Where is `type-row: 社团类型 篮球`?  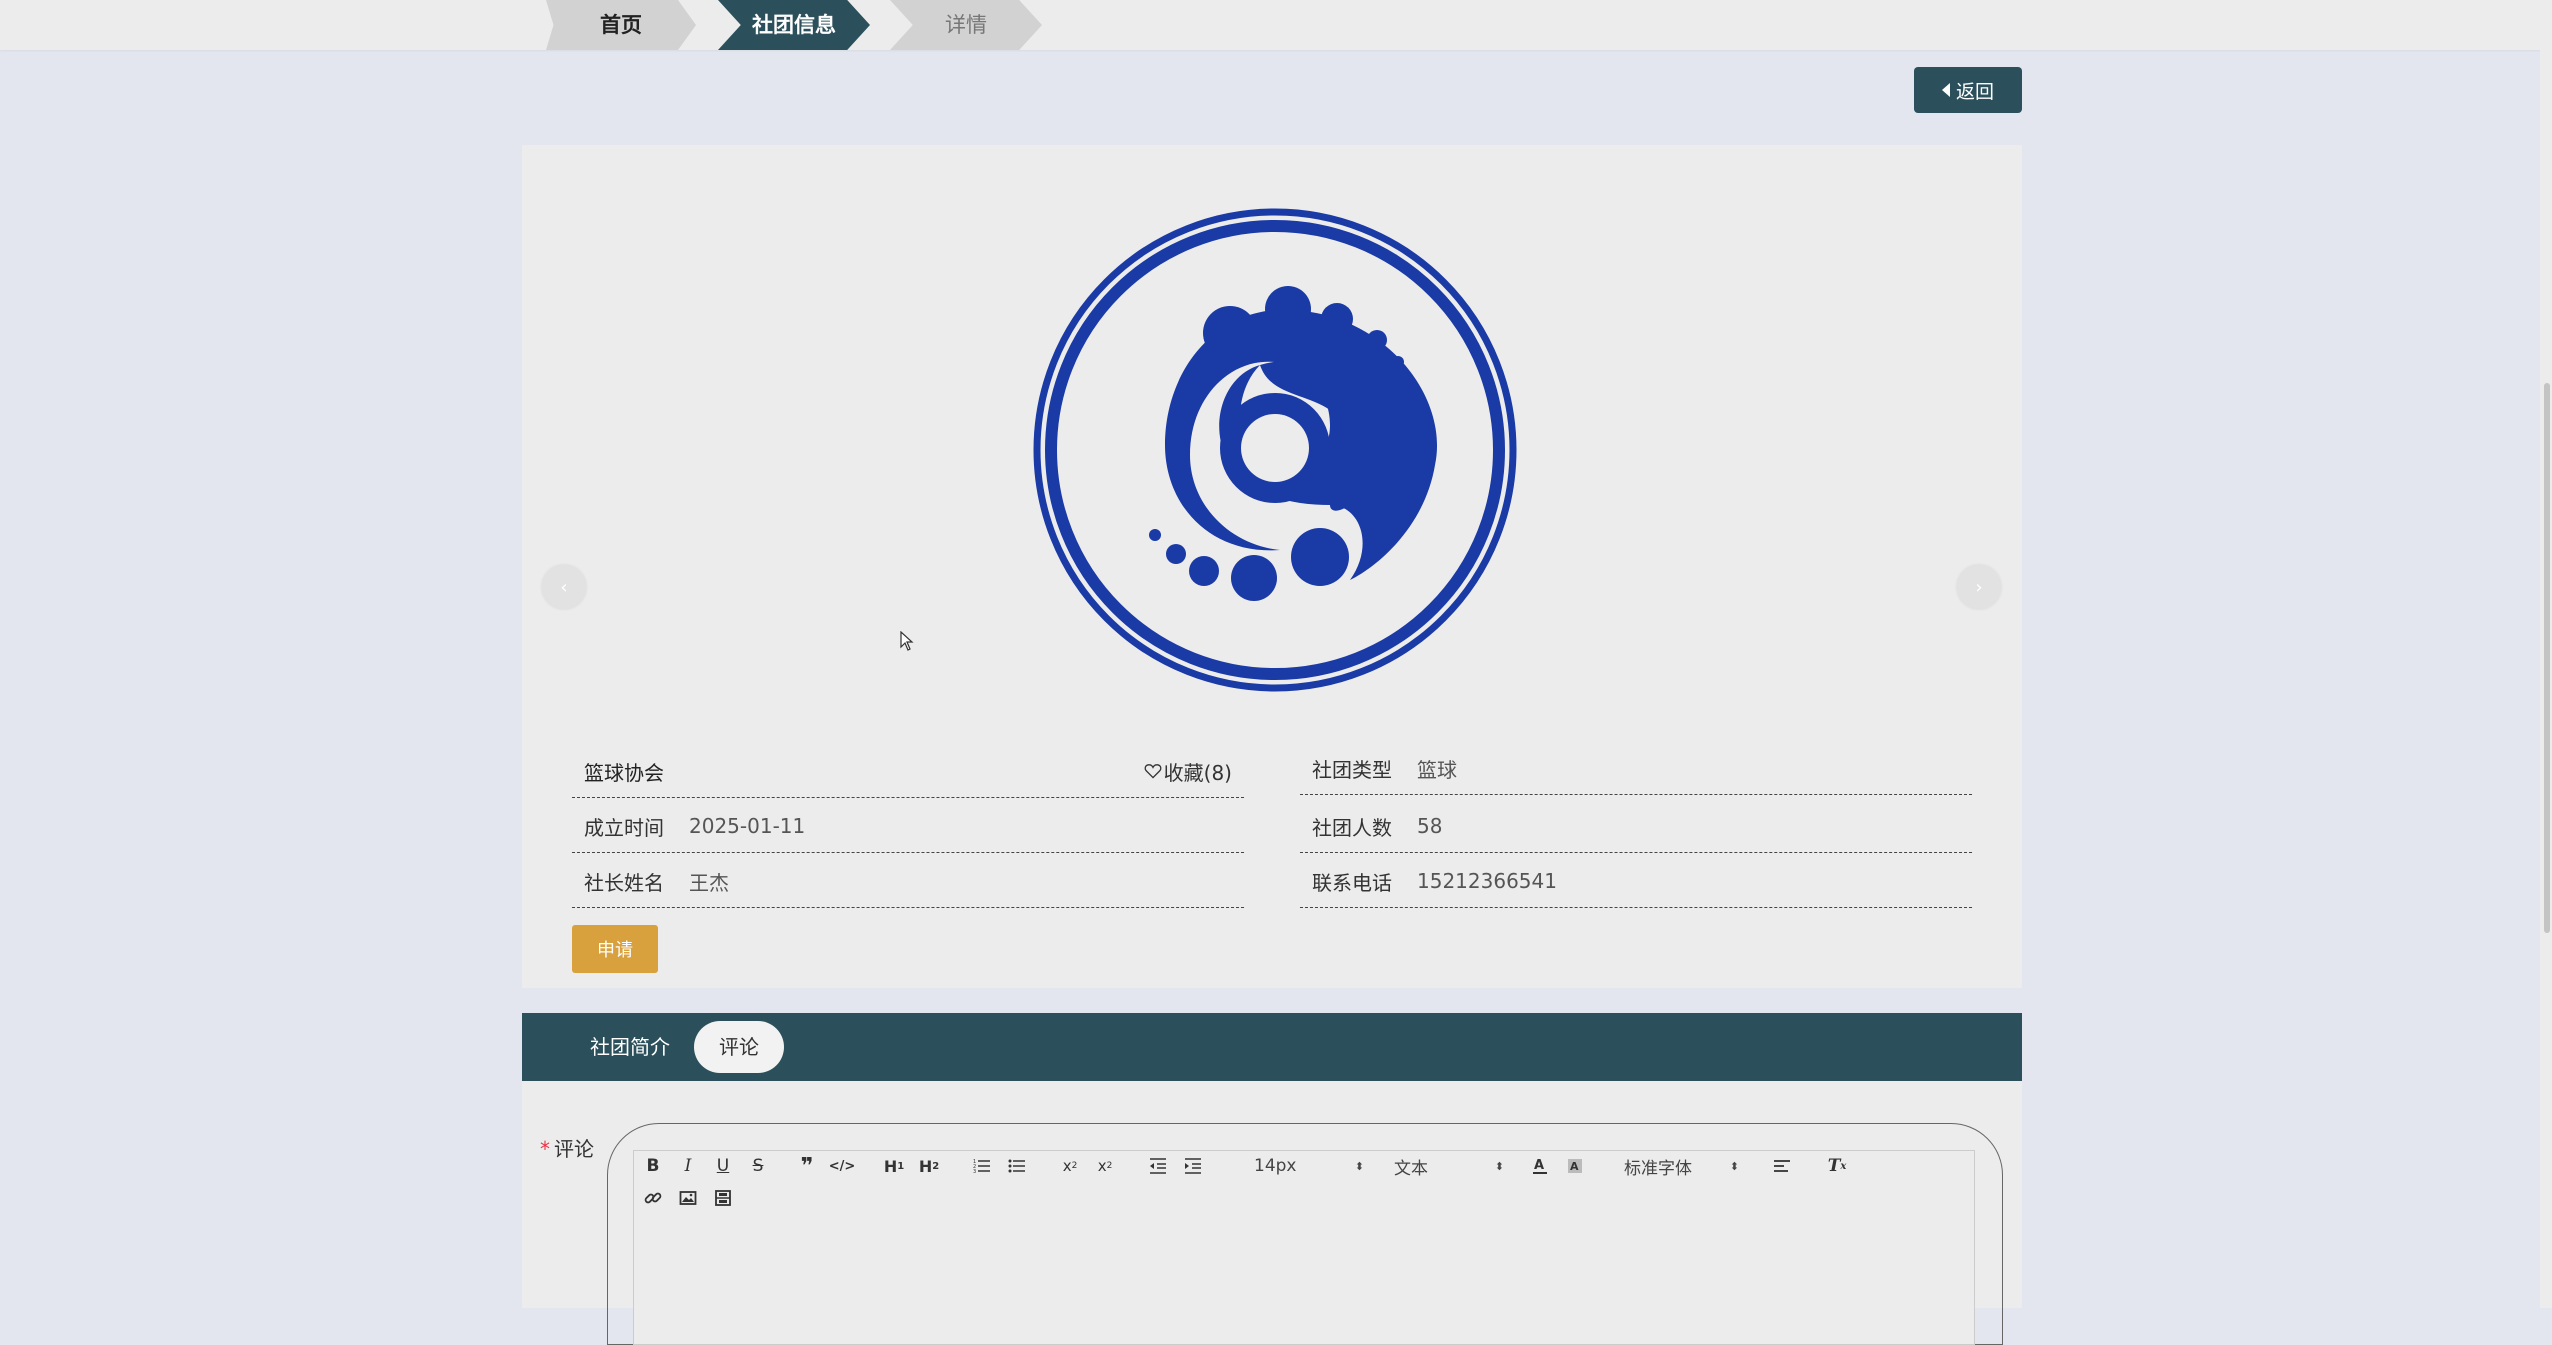 type-row: 社团类型 篮球 is located at coordinates (1636, 768).